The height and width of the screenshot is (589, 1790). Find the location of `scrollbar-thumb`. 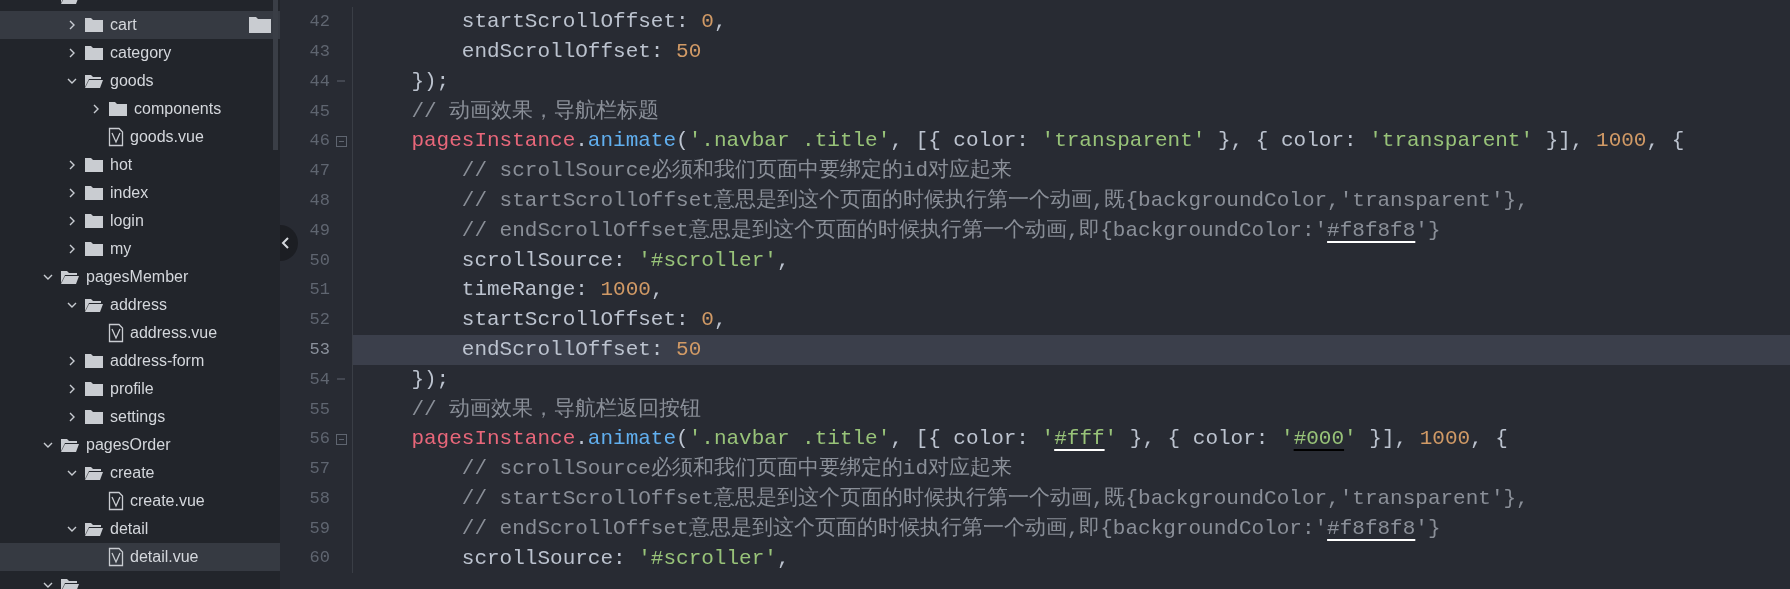

scrollbar-thumb is located at coordinates (275, 75).